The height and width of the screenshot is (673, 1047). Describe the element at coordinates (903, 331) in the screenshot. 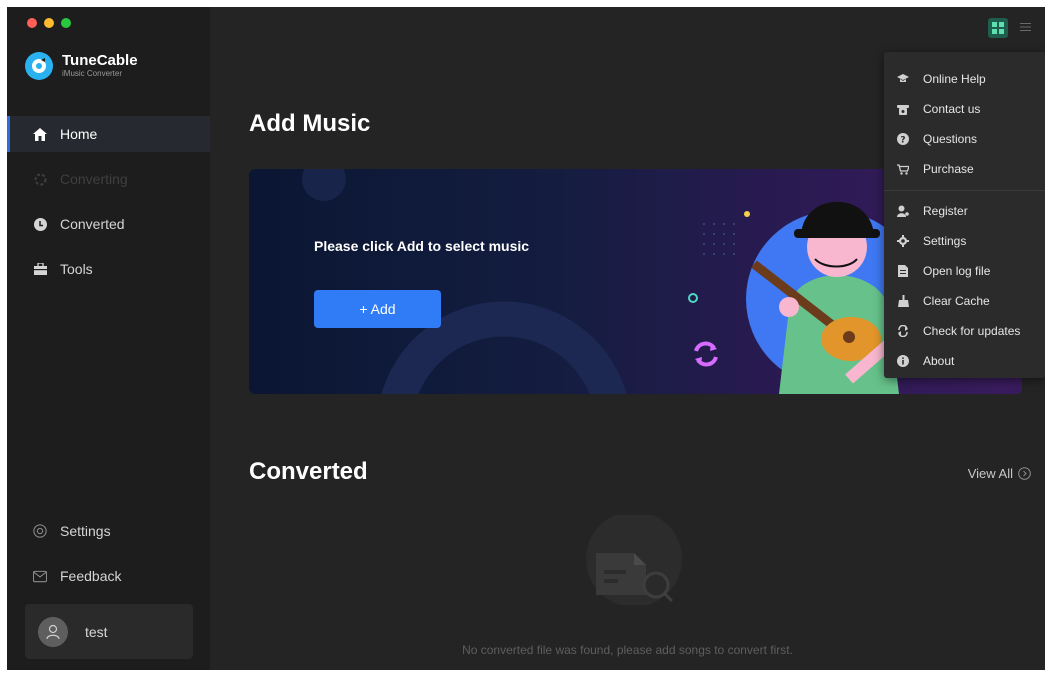

I see `refresh-icon` at that location.